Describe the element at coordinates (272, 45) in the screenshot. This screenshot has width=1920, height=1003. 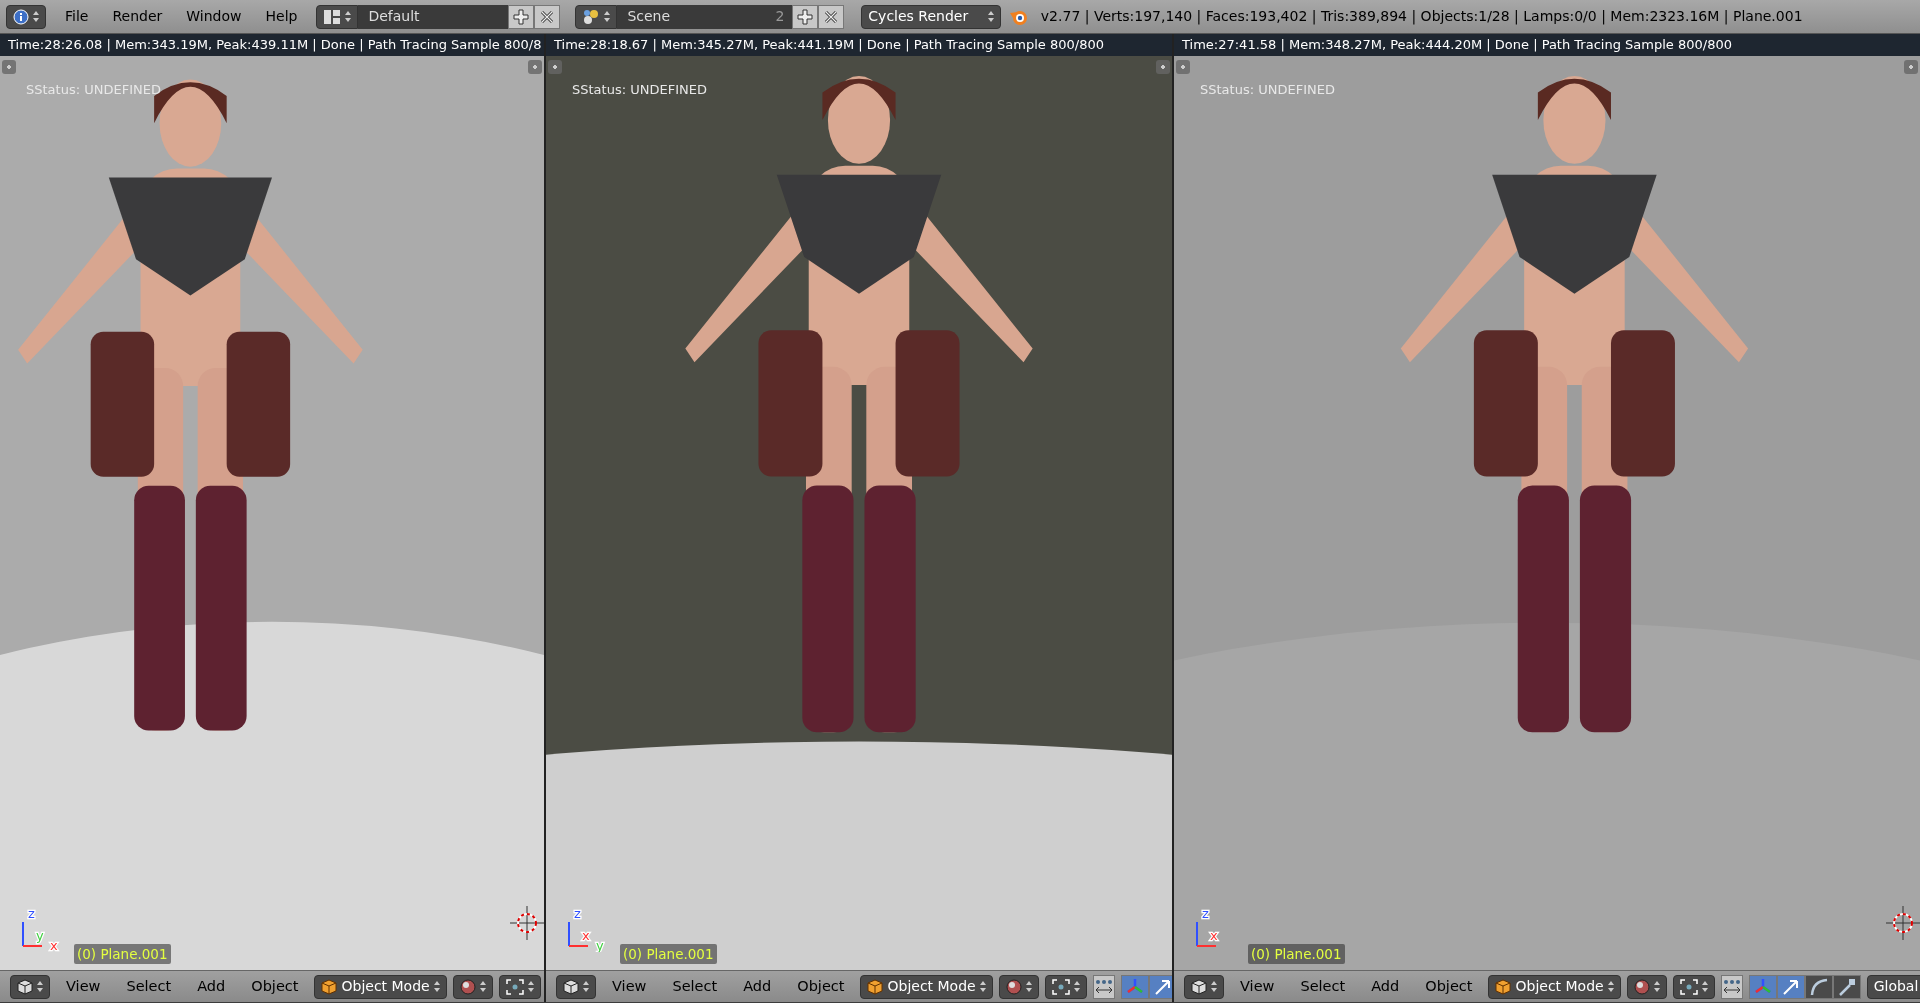
I see `render-info: Time:28:26.08 | Mem:343.19M, Peak:439.11M | Done | Path Tracing Sample 800/8` at that location.